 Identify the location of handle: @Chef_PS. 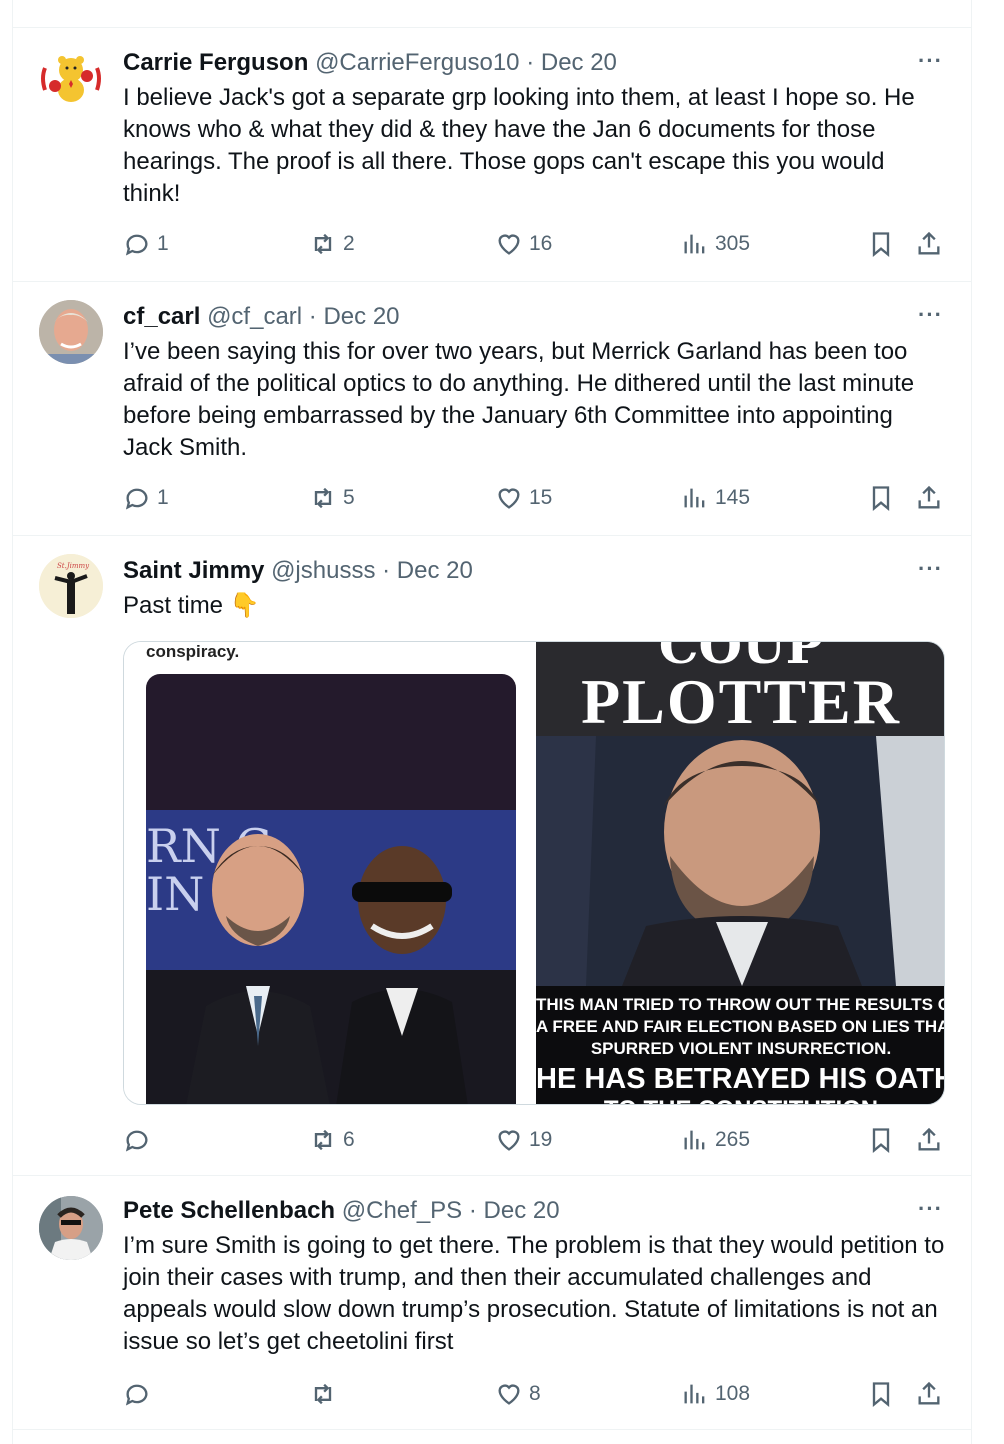
(402, 1210).